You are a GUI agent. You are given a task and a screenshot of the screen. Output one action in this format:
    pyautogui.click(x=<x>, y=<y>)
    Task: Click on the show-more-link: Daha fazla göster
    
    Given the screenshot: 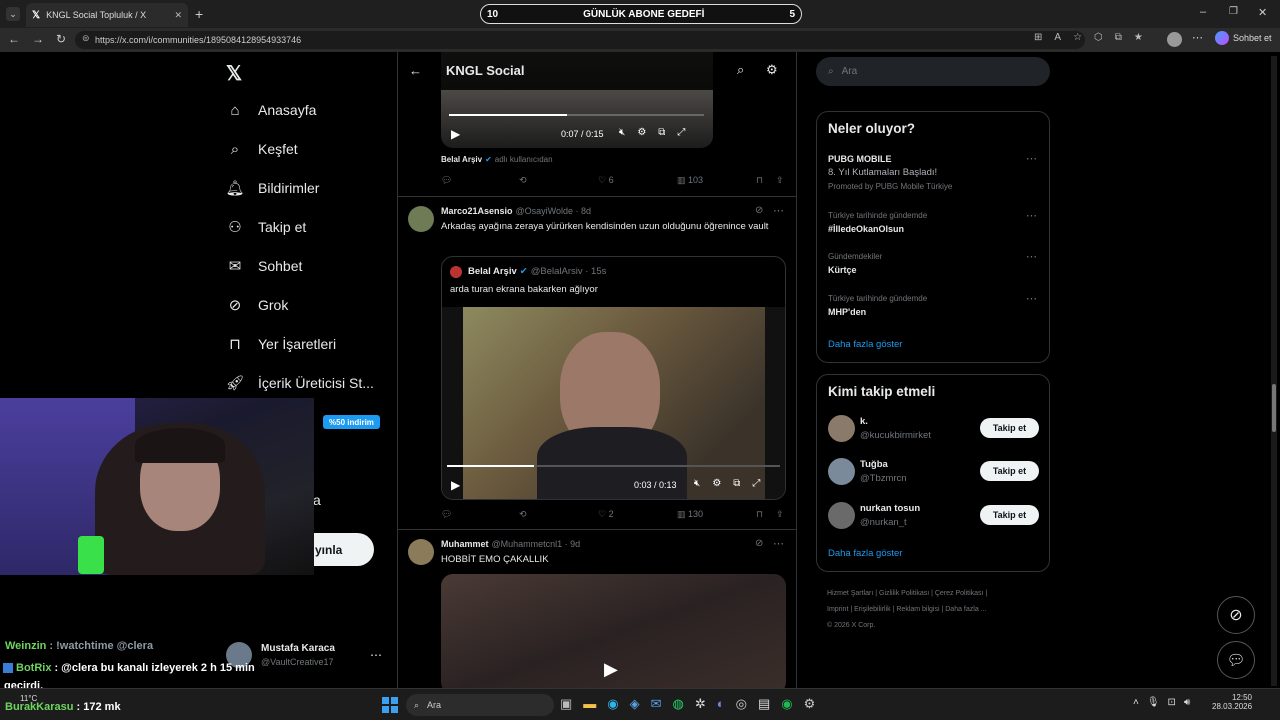 What is the action you would take?
    pyautogui.click(x=865, y=344)
    